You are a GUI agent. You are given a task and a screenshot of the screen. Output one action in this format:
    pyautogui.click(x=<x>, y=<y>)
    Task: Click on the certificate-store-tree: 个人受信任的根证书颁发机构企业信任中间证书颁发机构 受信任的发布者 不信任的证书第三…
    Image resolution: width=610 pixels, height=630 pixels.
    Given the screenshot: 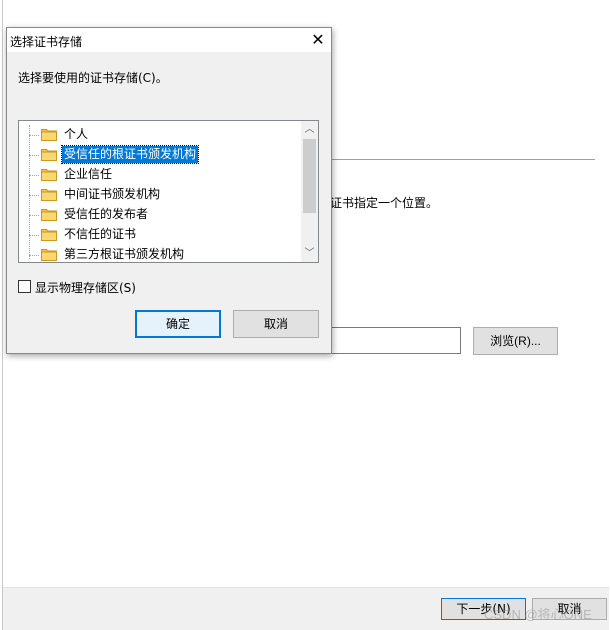 What is the action you would take?
    pyautogui.click(x=168, y=191)
    